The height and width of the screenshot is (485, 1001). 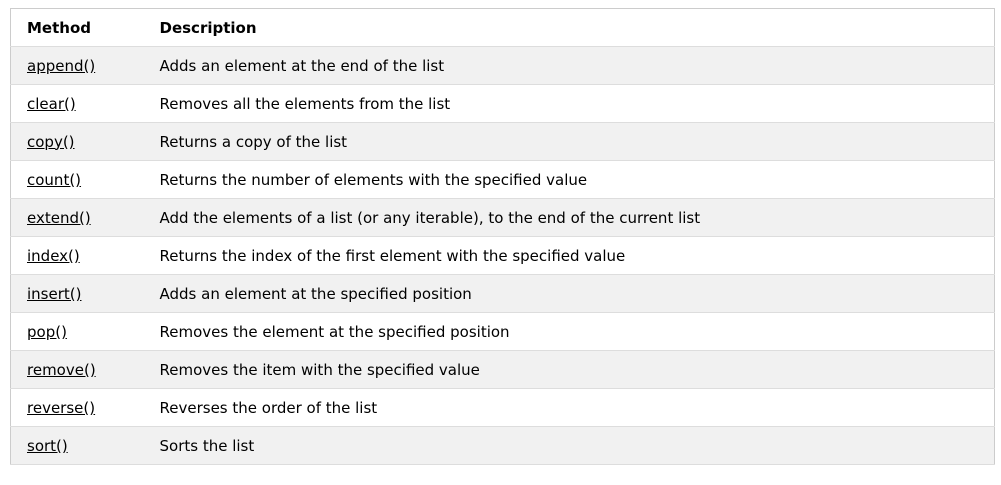 I want to click on method-cell: clear(), so click(x=77, y=103).